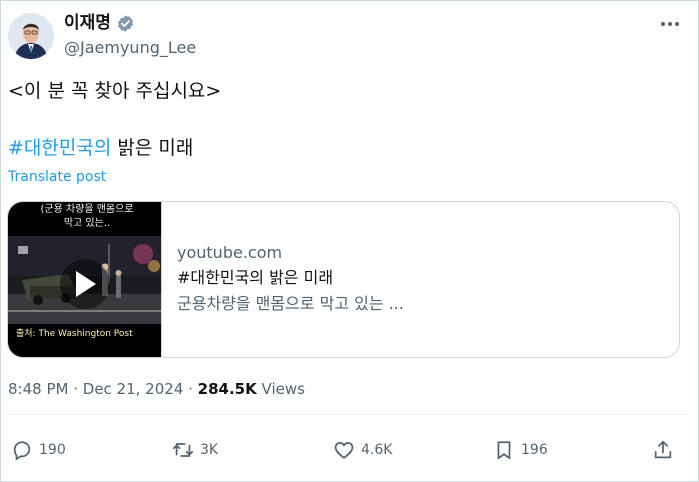 The width and height of the screenshot is (699, 482). I want to click on hashtag-link: #대한민국의, so click(59, 148).